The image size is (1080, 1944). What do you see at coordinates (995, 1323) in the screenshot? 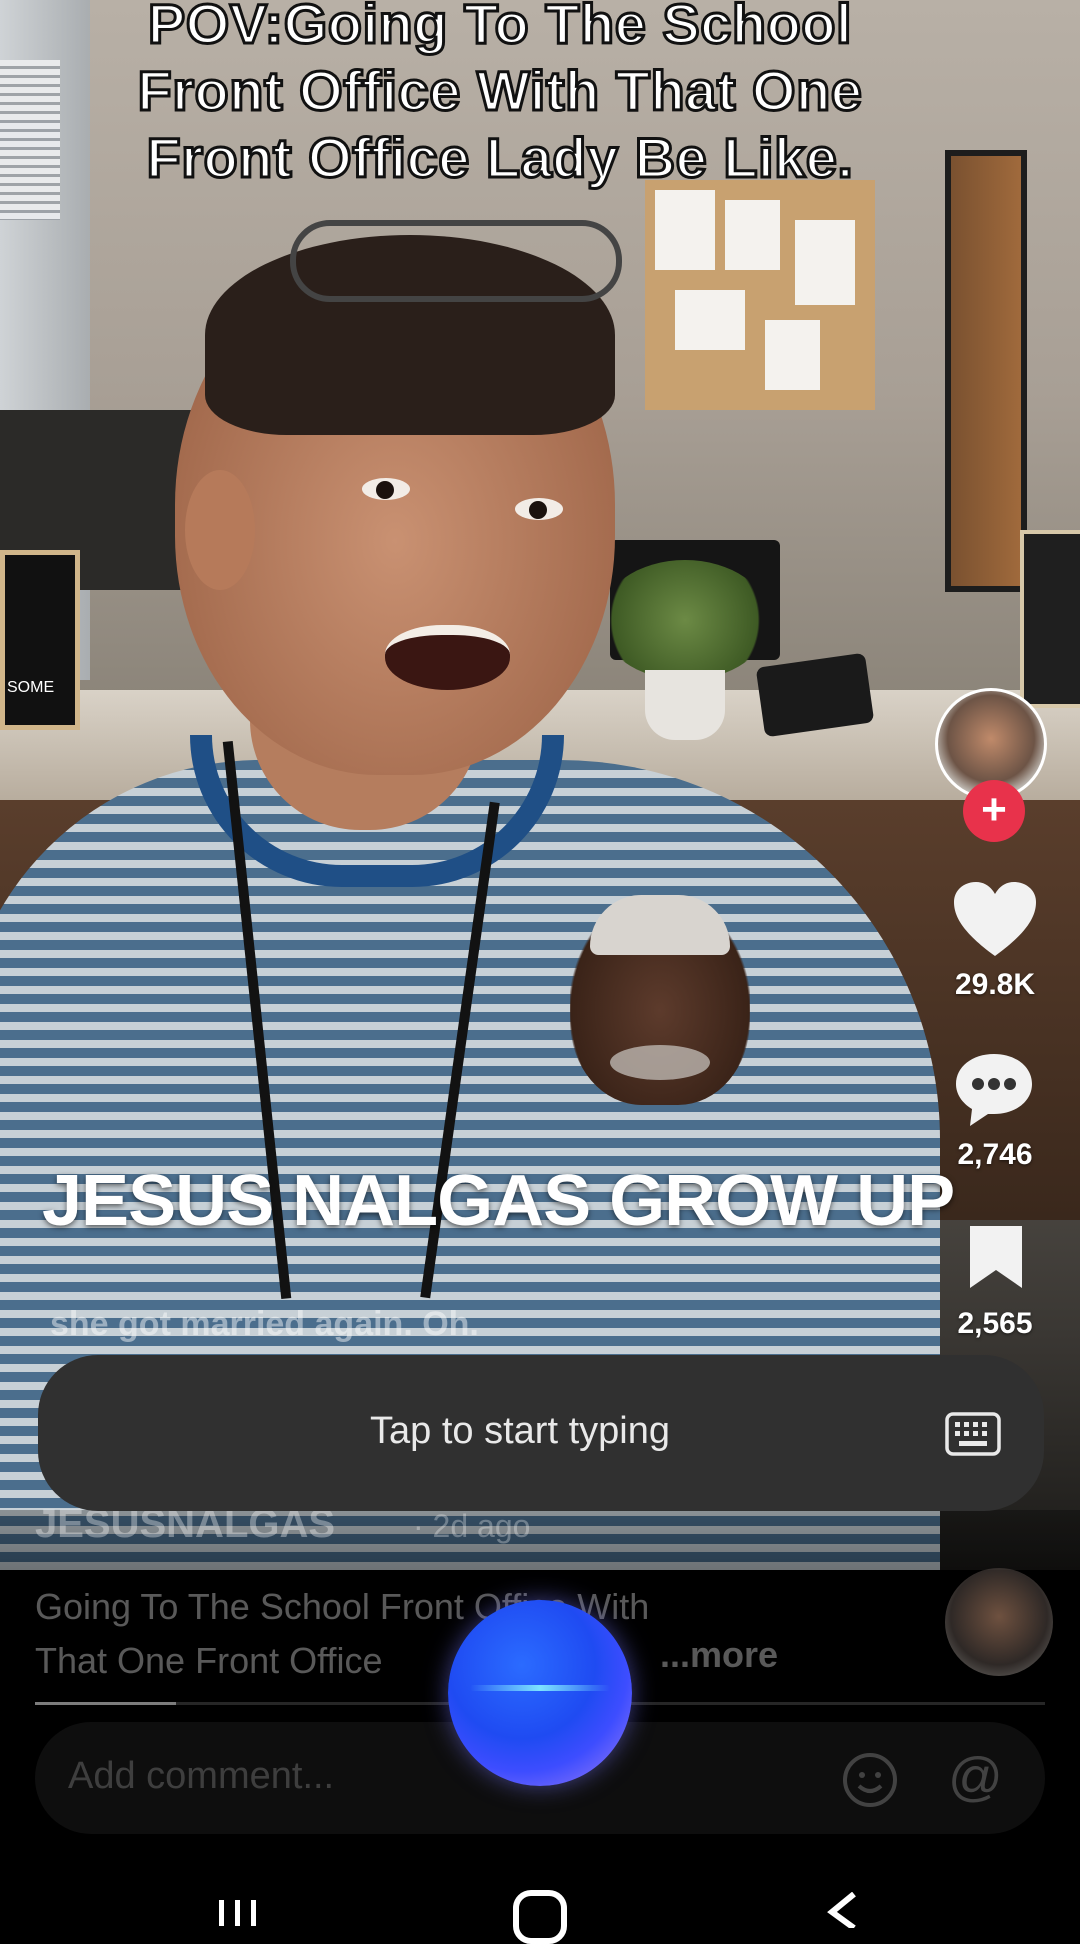
I see `save-count: 2,565` at bounding box center [995, 1323].